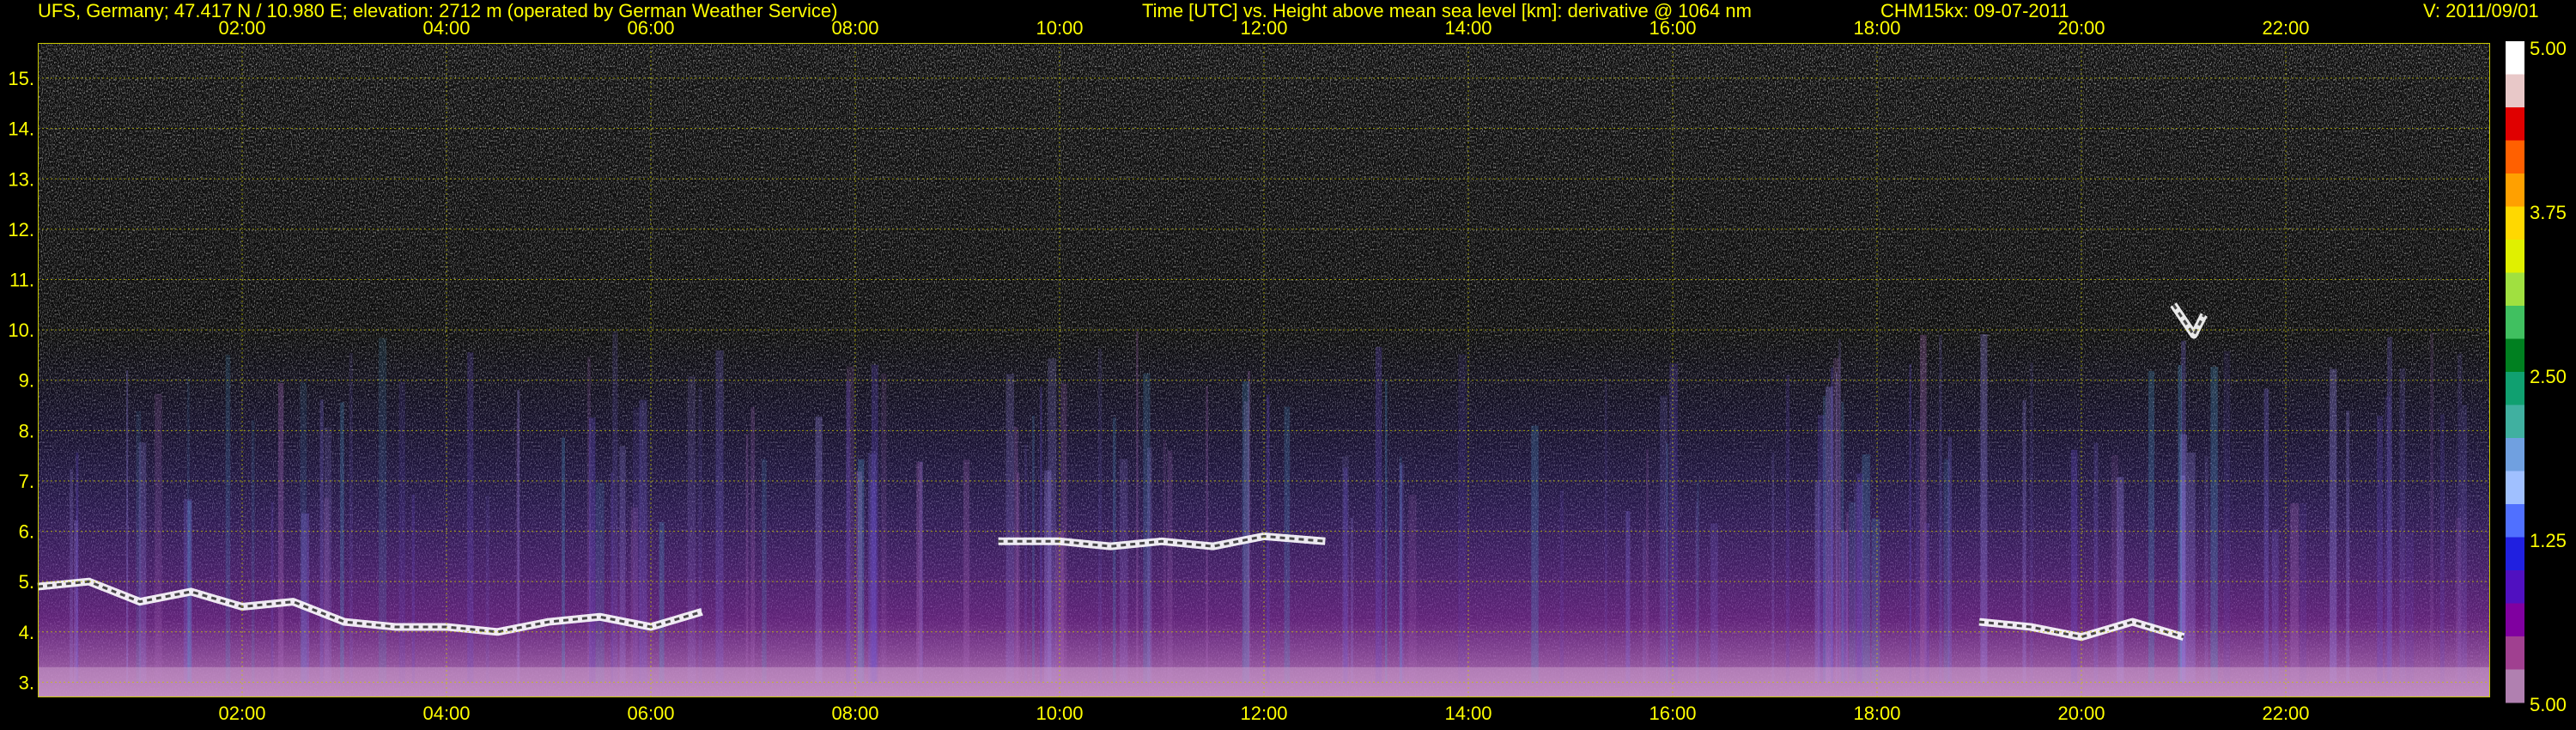 This screenshot has height=730, width=2576. Describe the element at coordinates (27, 682) in the screenshot. I see `y-tick-label: 3.` at that location.